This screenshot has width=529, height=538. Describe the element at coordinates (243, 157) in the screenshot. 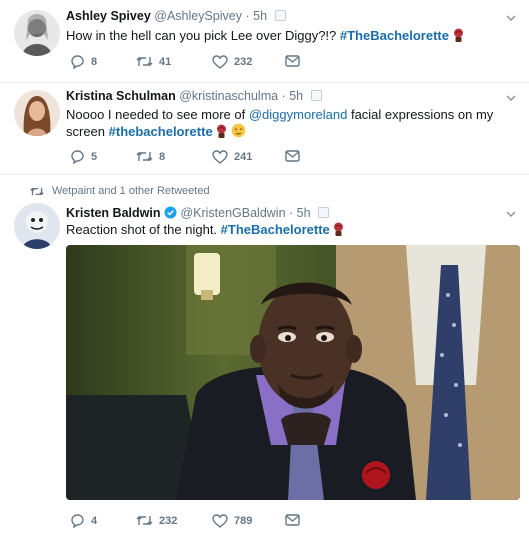

I see `like-count: 241` at that location.